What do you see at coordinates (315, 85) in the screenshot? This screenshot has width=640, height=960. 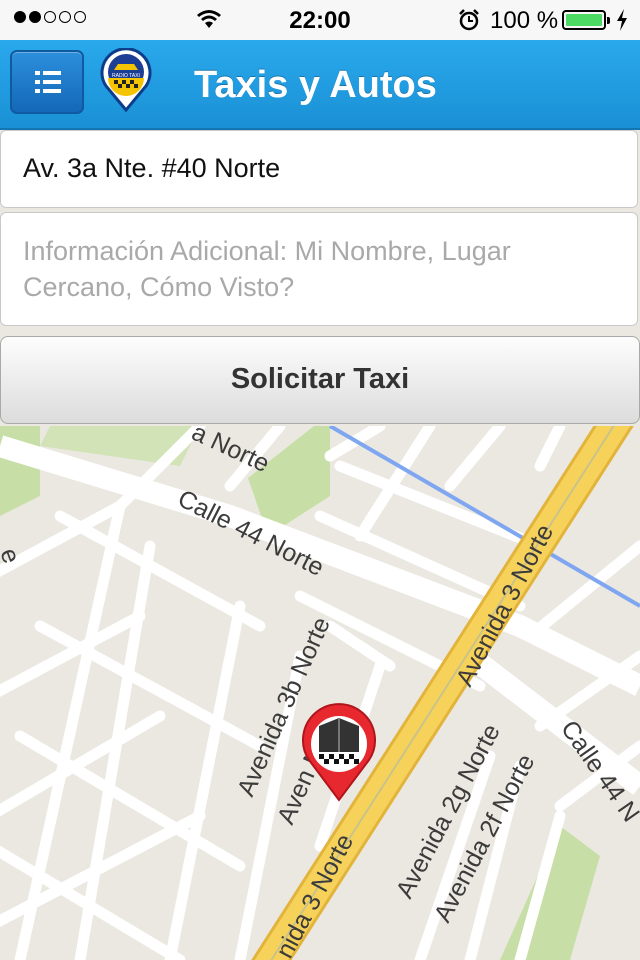 I see `page-title: Taxis y Autos` at bounding box center [315, 85].